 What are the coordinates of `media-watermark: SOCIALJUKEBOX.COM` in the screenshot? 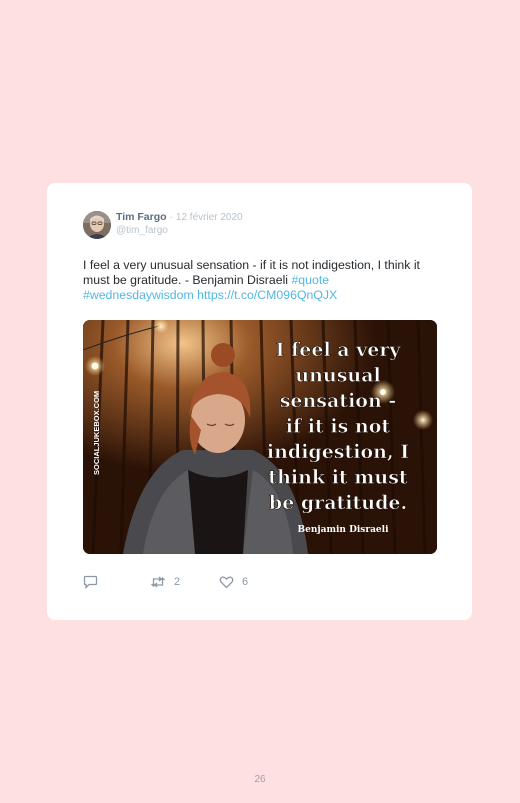 It's located at (96, 433).